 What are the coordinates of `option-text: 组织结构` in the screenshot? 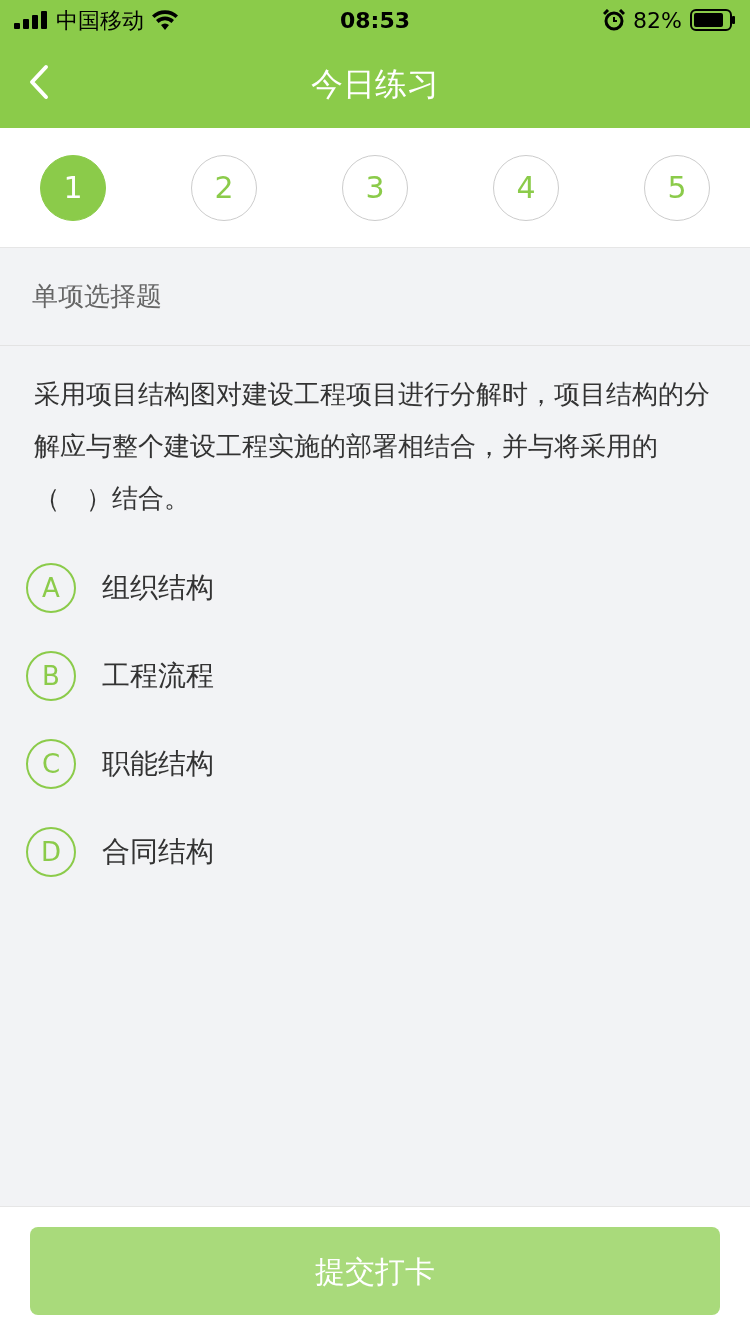 It's located at (158, 588).